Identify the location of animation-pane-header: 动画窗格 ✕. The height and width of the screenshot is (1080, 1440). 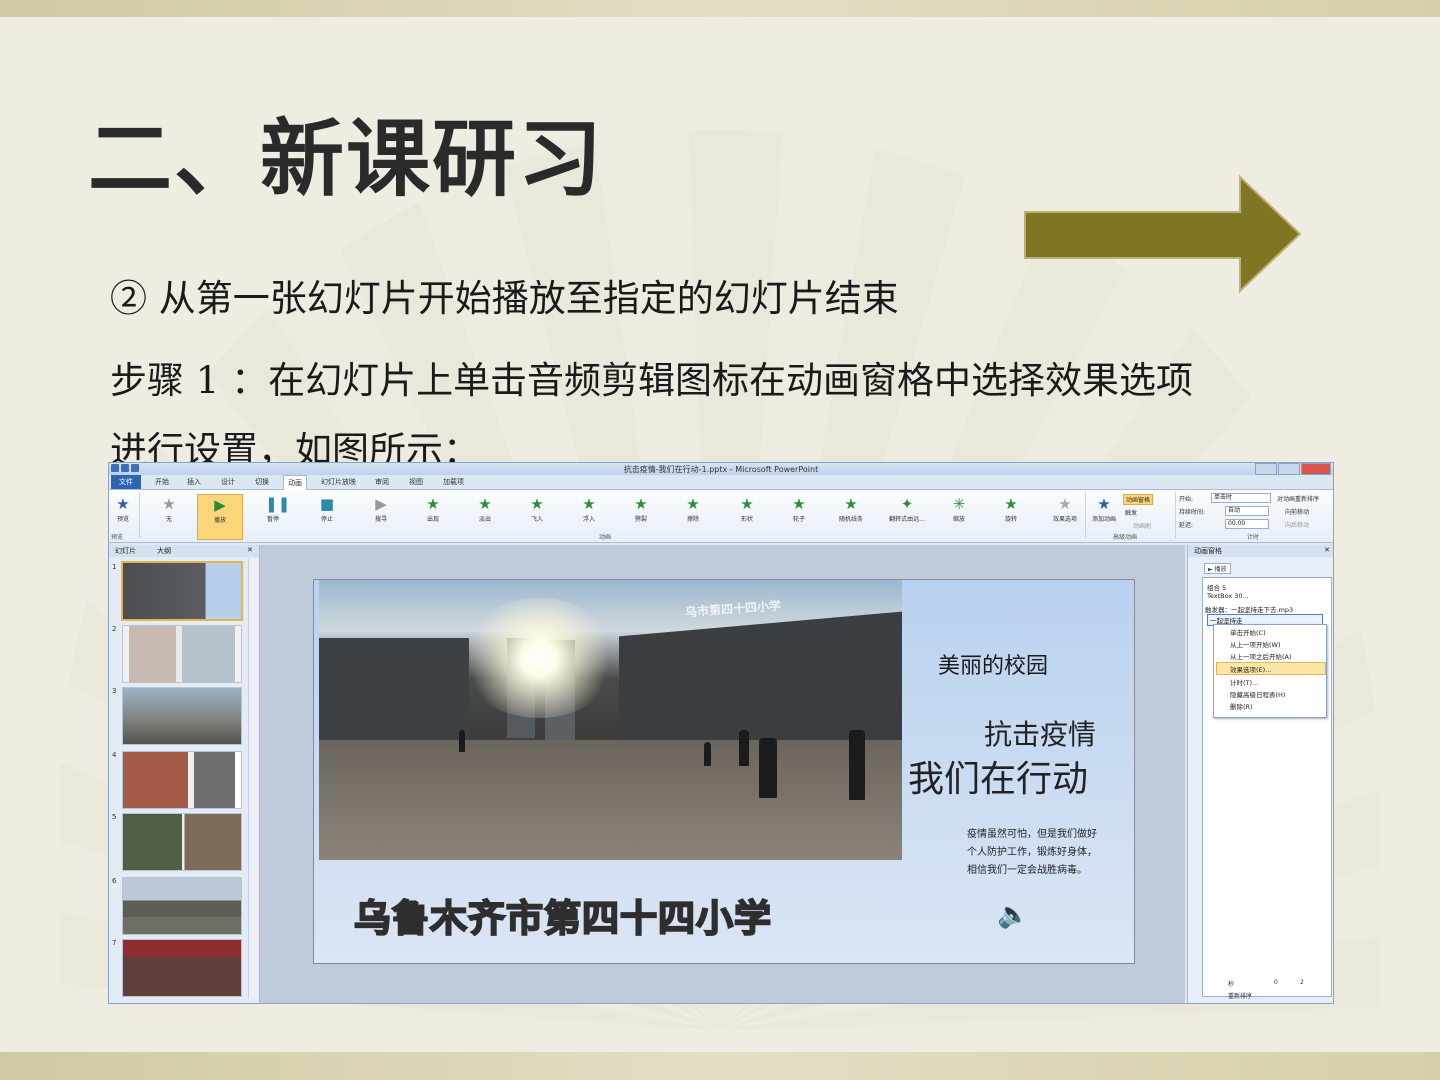
(1260, 551).